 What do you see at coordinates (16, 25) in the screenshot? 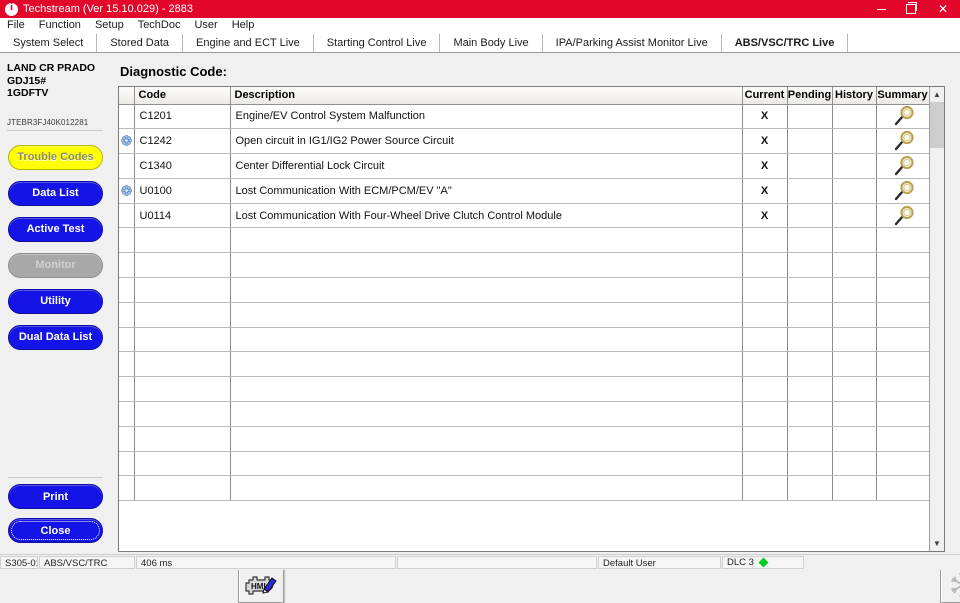
I see `menu-item-file: File` at bounding box center [16, 25].